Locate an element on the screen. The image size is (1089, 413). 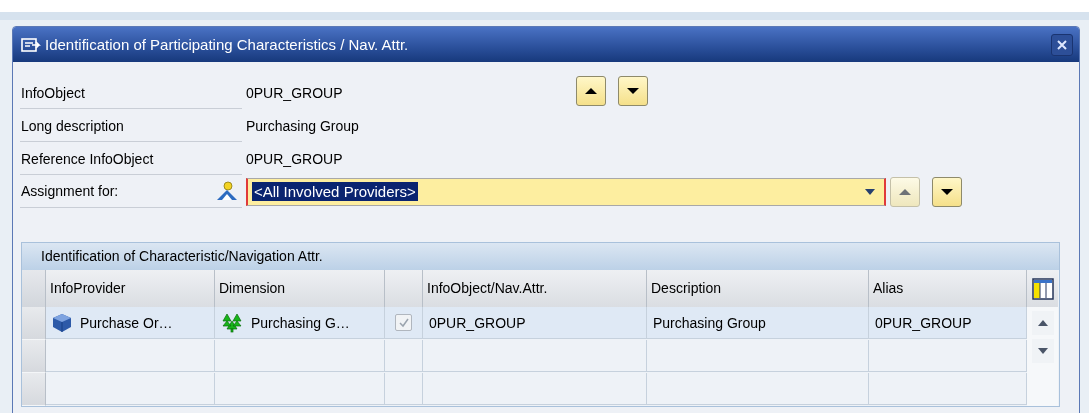
field-value: Purchasing Group is located at coordinates (303, 125).